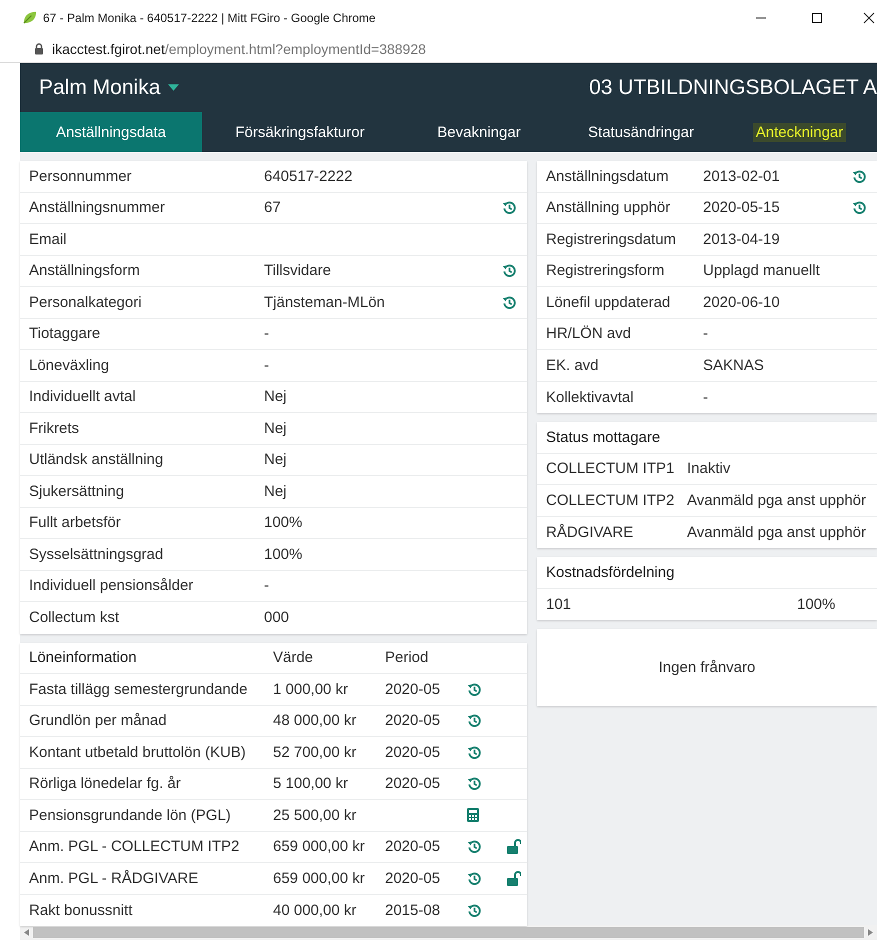 This screenshot has width=877, height=946. Describe the element at coordinates (111, 132) in the screenshot. I see `tab: Anställningsdata` at that location.